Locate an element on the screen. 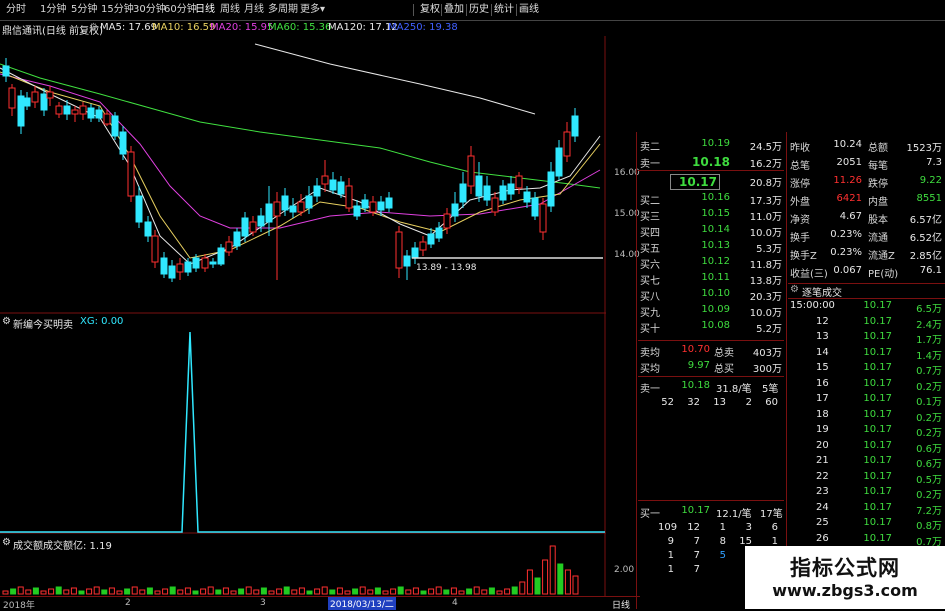 The image size is (945, 611). ma20-label: MA20: 15.95 is located at coordinates (242, 27).